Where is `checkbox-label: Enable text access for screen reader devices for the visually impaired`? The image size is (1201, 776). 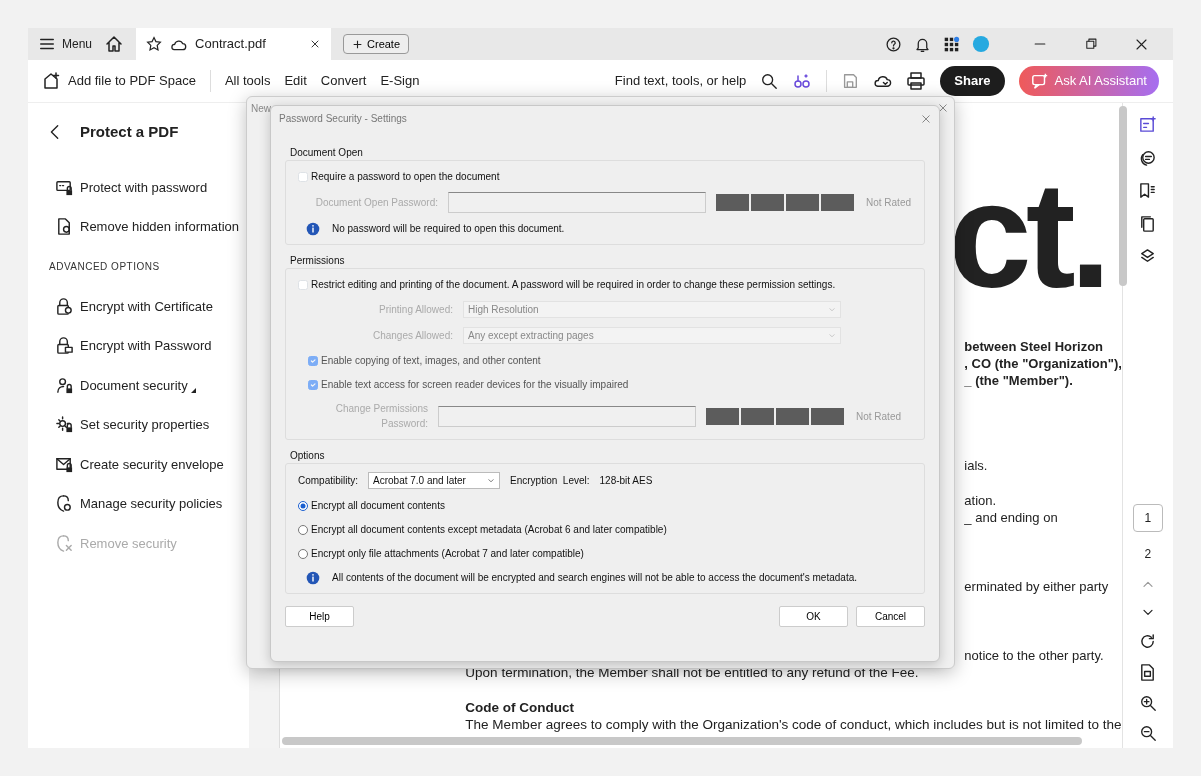
checkbox-label: Enable text access for screen reader devices for the visually impaired is located at coordinates (475, 385).